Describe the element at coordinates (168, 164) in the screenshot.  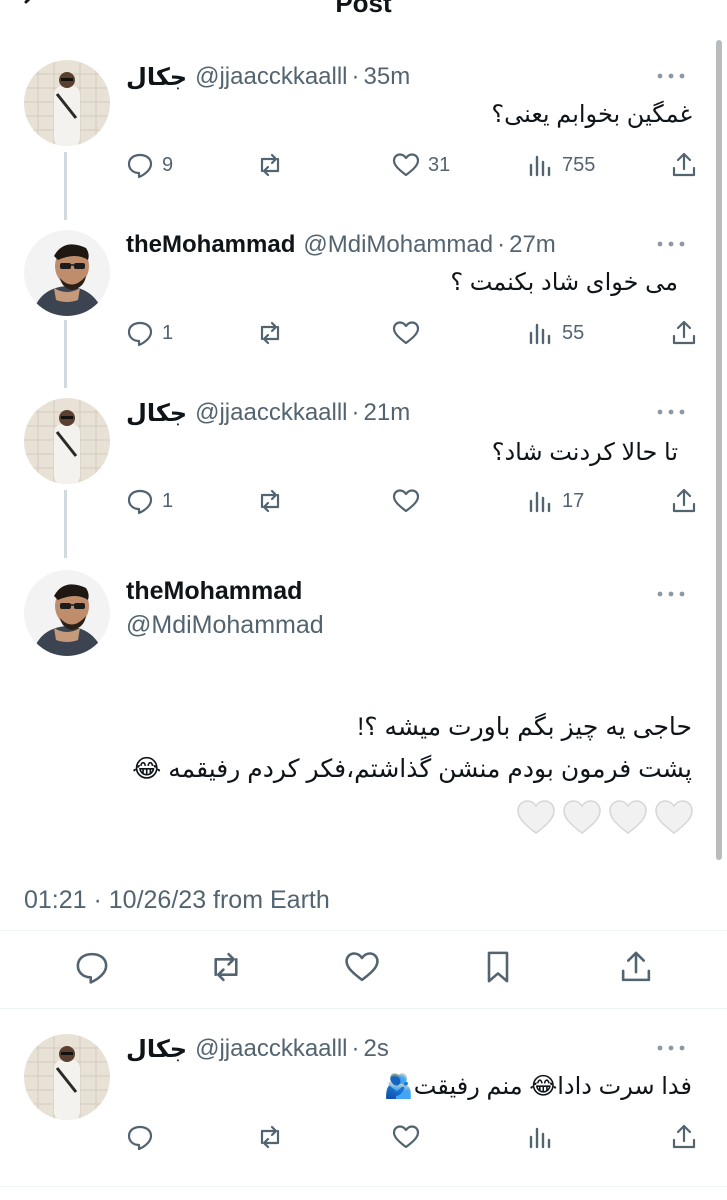
I see `reply-count: 9` at that location.